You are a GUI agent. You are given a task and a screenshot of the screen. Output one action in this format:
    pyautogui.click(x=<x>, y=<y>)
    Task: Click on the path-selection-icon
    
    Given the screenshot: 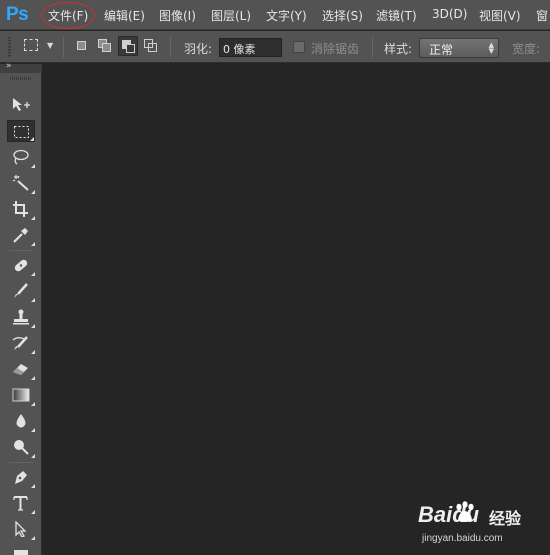 What is the action you would take?
    pyautogui.click(x=21, y=529)
    